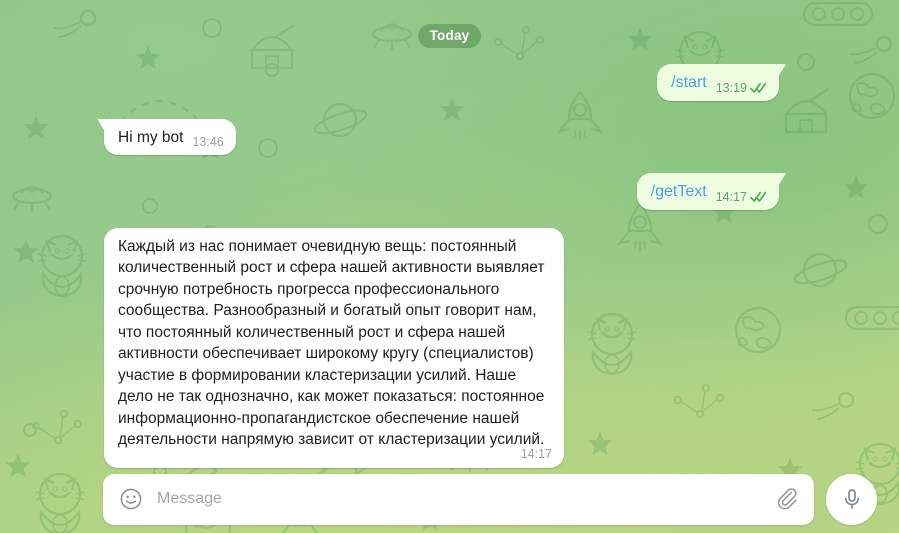 This screenshot has width=899, height=533. I want to click on message-composer: Message, so click(449, 499).